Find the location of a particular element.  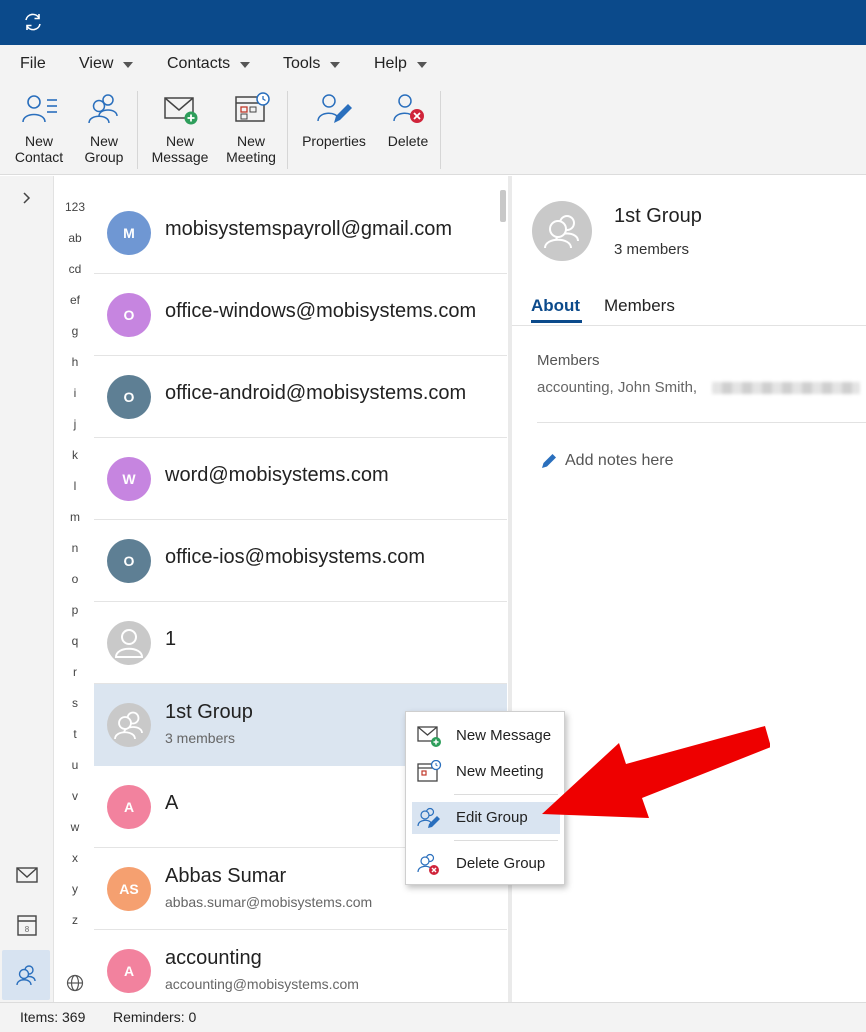

group-title: 1st Group is located at coordinates (658, 216).